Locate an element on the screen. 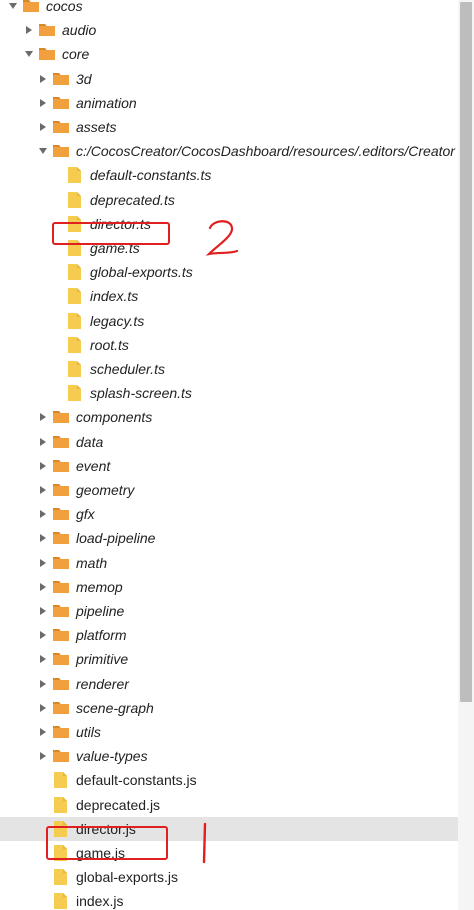 The width and height of the screenshot is (474, 910). annotation-number-mark is located at coordinates (223, 241).